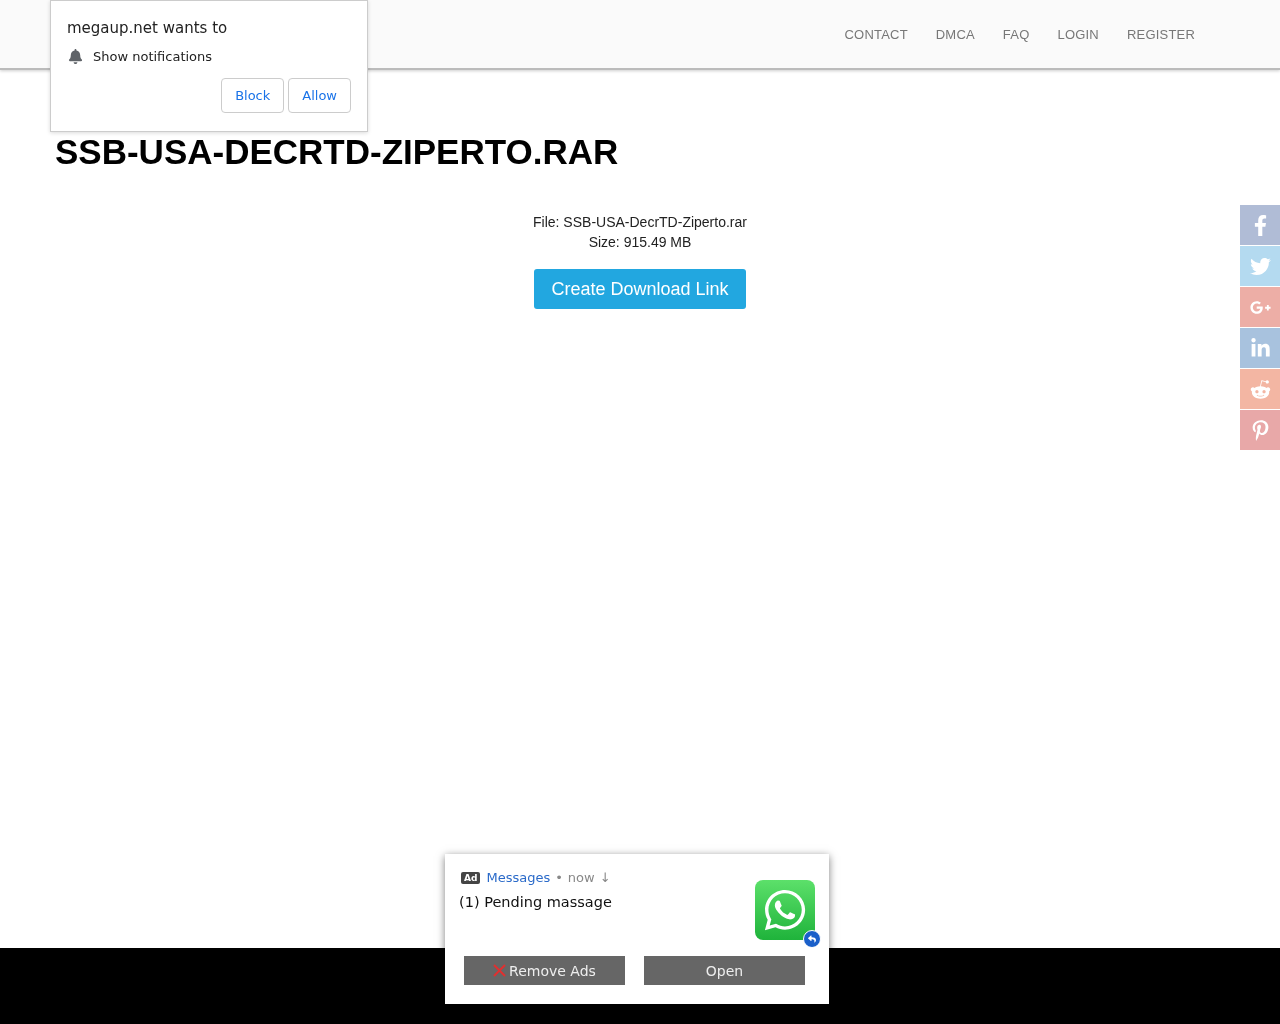 This screenshot has width=1280, height=1024. What do you see at coordinates (1160, 34) in the screenshot?
I see `nav-link: REGISTER` at bounding box center [1160, 34].